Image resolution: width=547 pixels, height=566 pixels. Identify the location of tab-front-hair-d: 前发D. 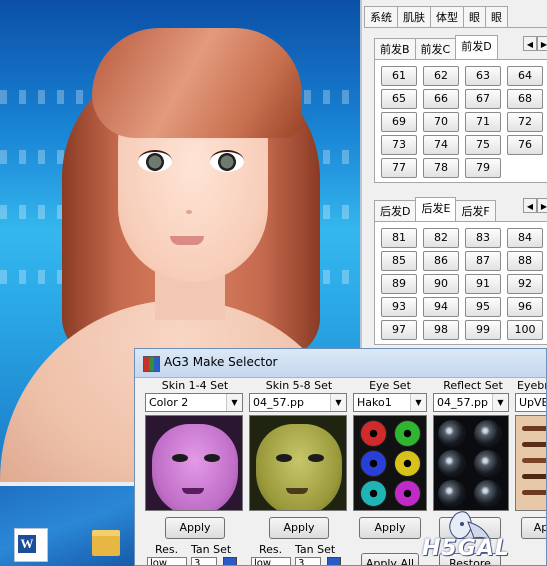
(476, 47).